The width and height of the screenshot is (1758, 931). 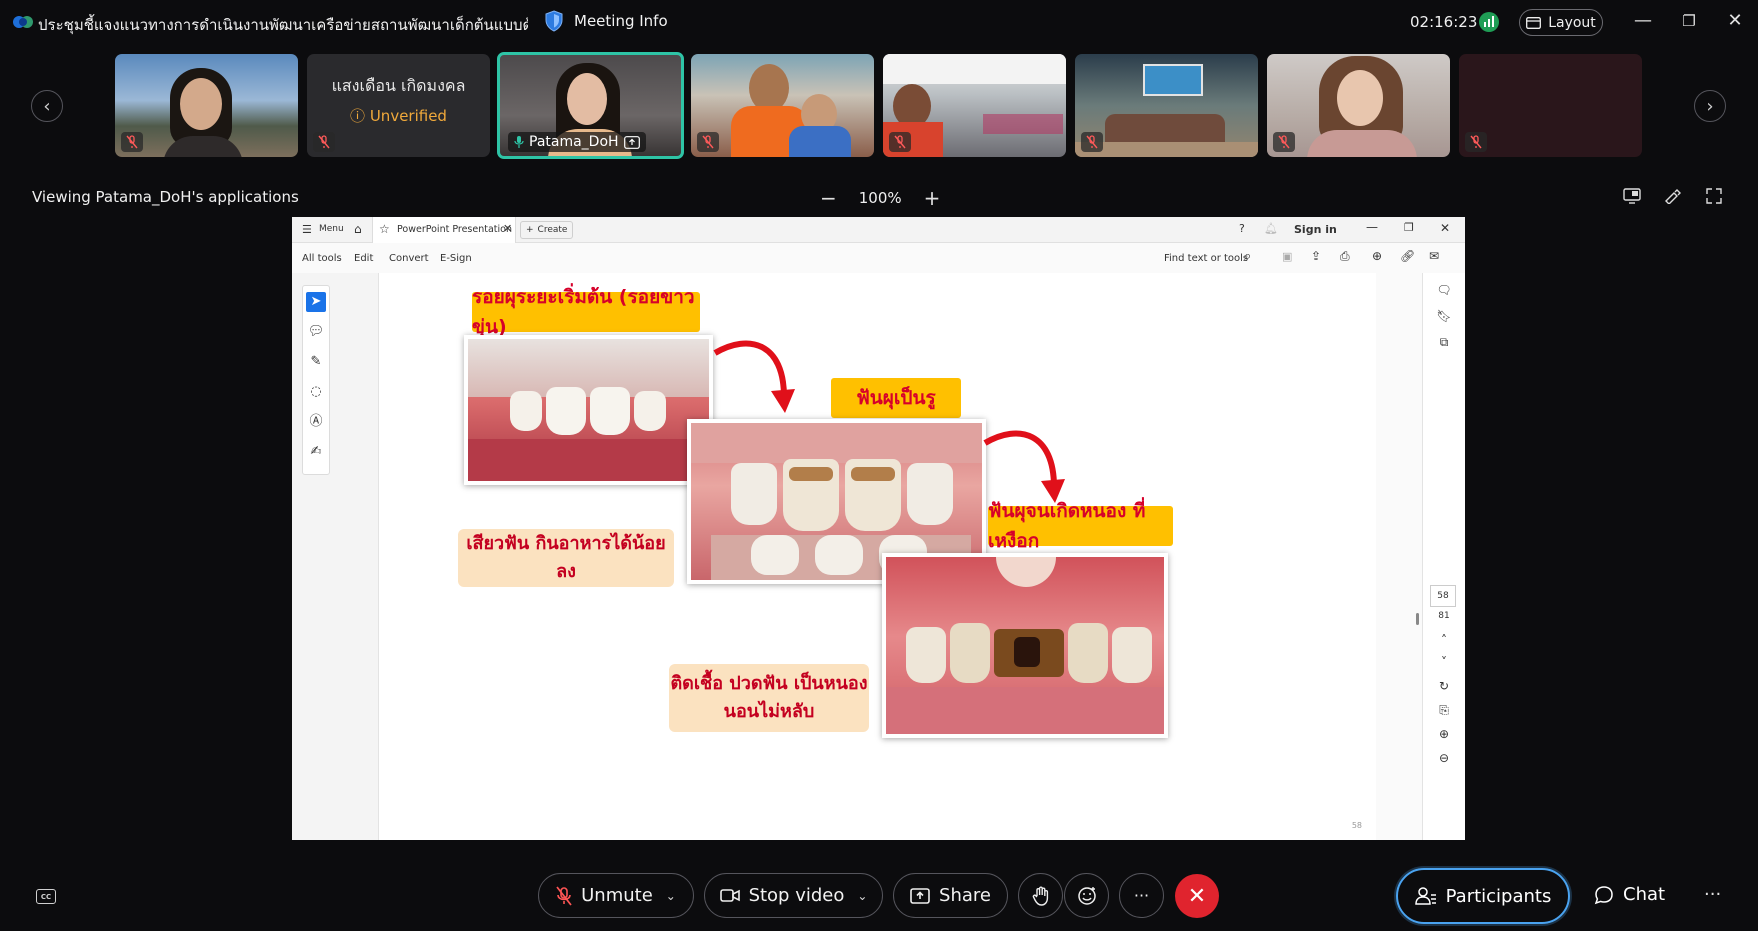 What do you see at coordinates (1372, 227) in the screenshot?
I see `pdf-minimize-icon: —` at bounding box center [1372, 227].